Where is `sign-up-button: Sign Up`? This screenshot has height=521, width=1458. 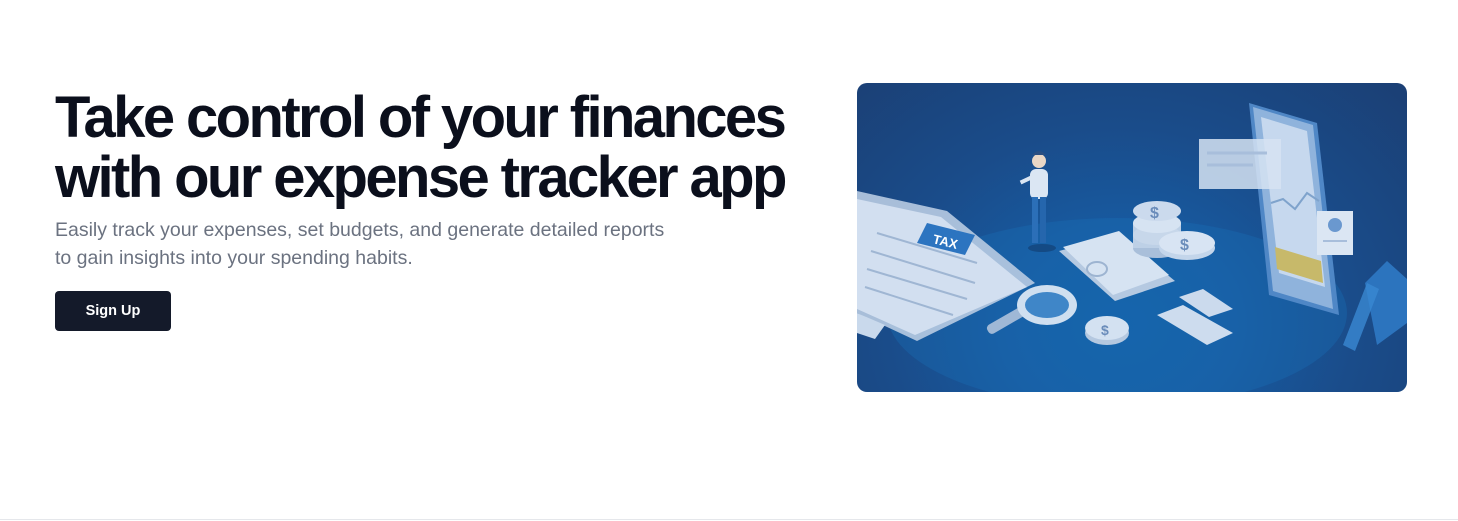 sign-up-button: Sign Up is located at coordinates (113, 311).